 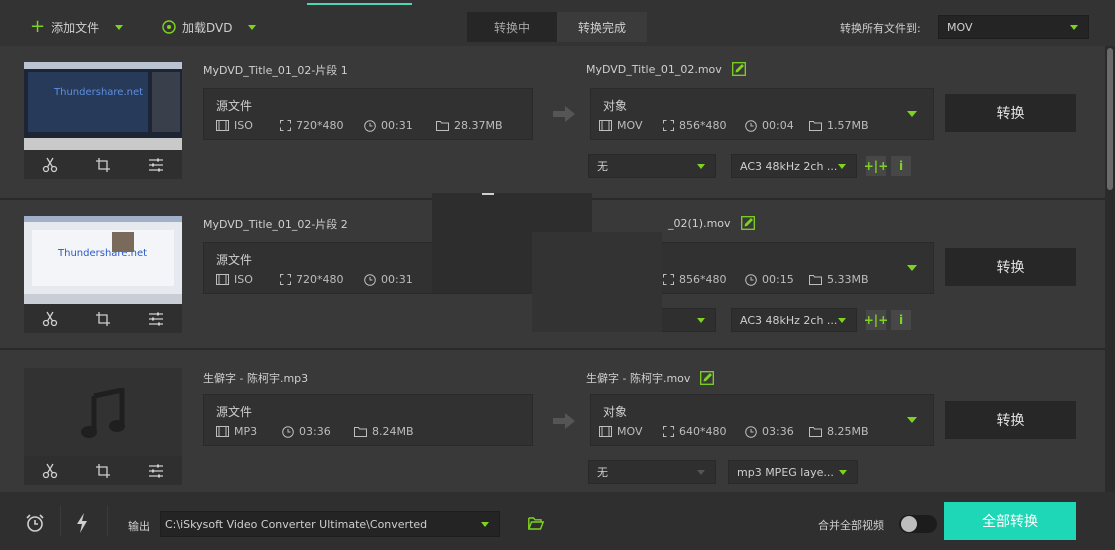 I want to click on tab-converted: 转换完成, so click(x=602, y=27).